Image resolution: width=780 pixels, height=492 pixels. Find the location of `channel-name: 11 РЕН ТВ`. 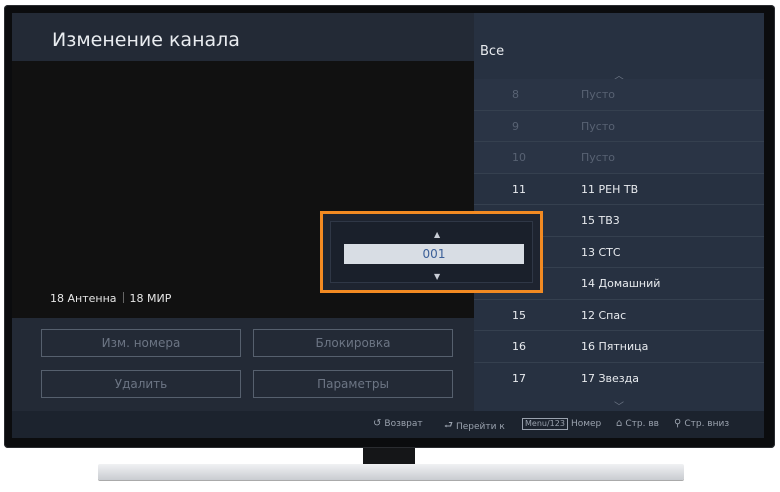

channel-name: 11 РЕН ТВ is located at coordinates (610, 189).